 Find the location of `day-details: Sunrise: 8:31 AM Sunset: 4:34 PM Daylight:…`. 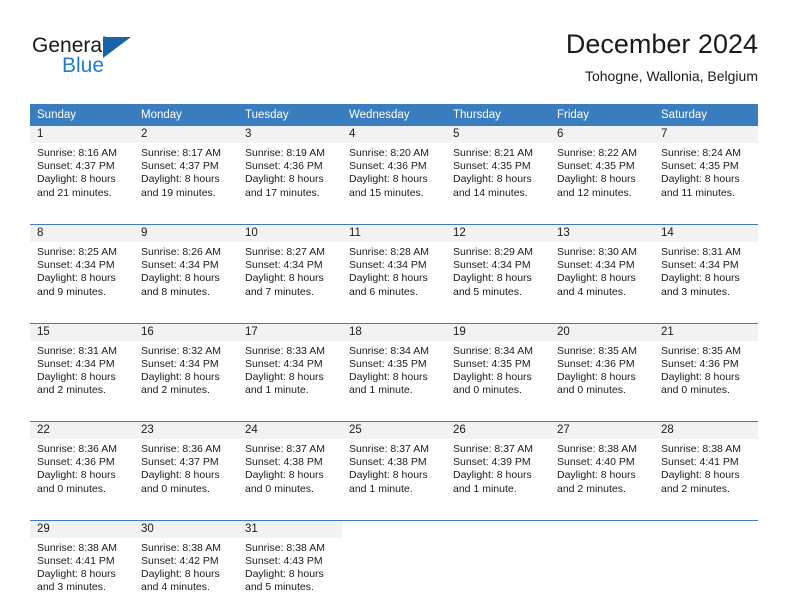

day-details: Sunrise: 8:31 AM Sunset: 4:34 PM Daylight:… is located at coordinates (706, 270).